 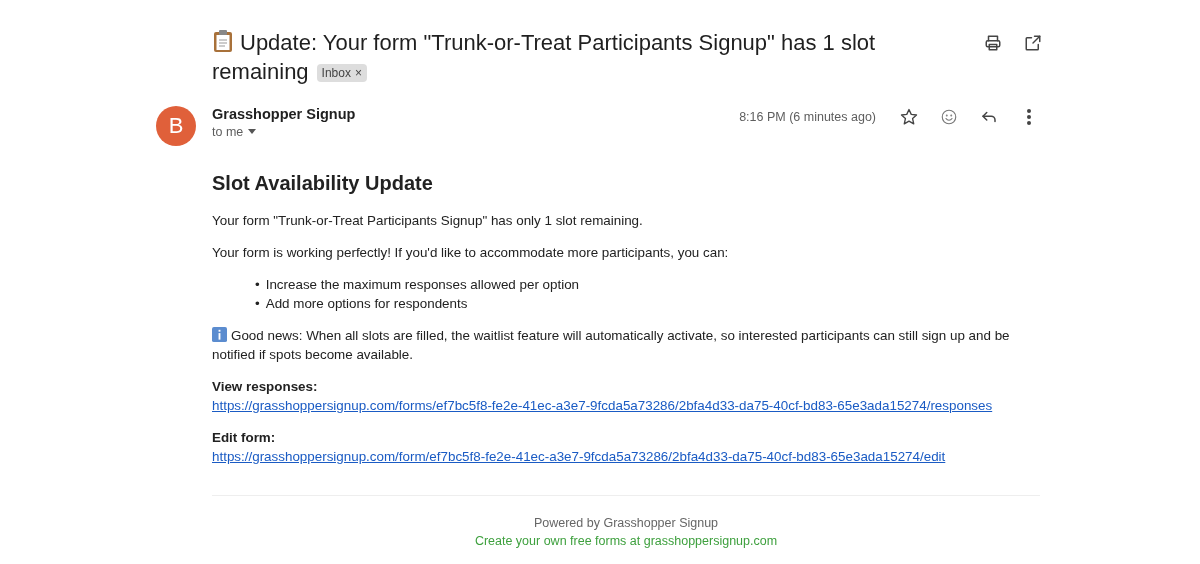 I want to click on promo-text: Create your own free forms at grasshoppersignup.com, so click(x=626, y=541).